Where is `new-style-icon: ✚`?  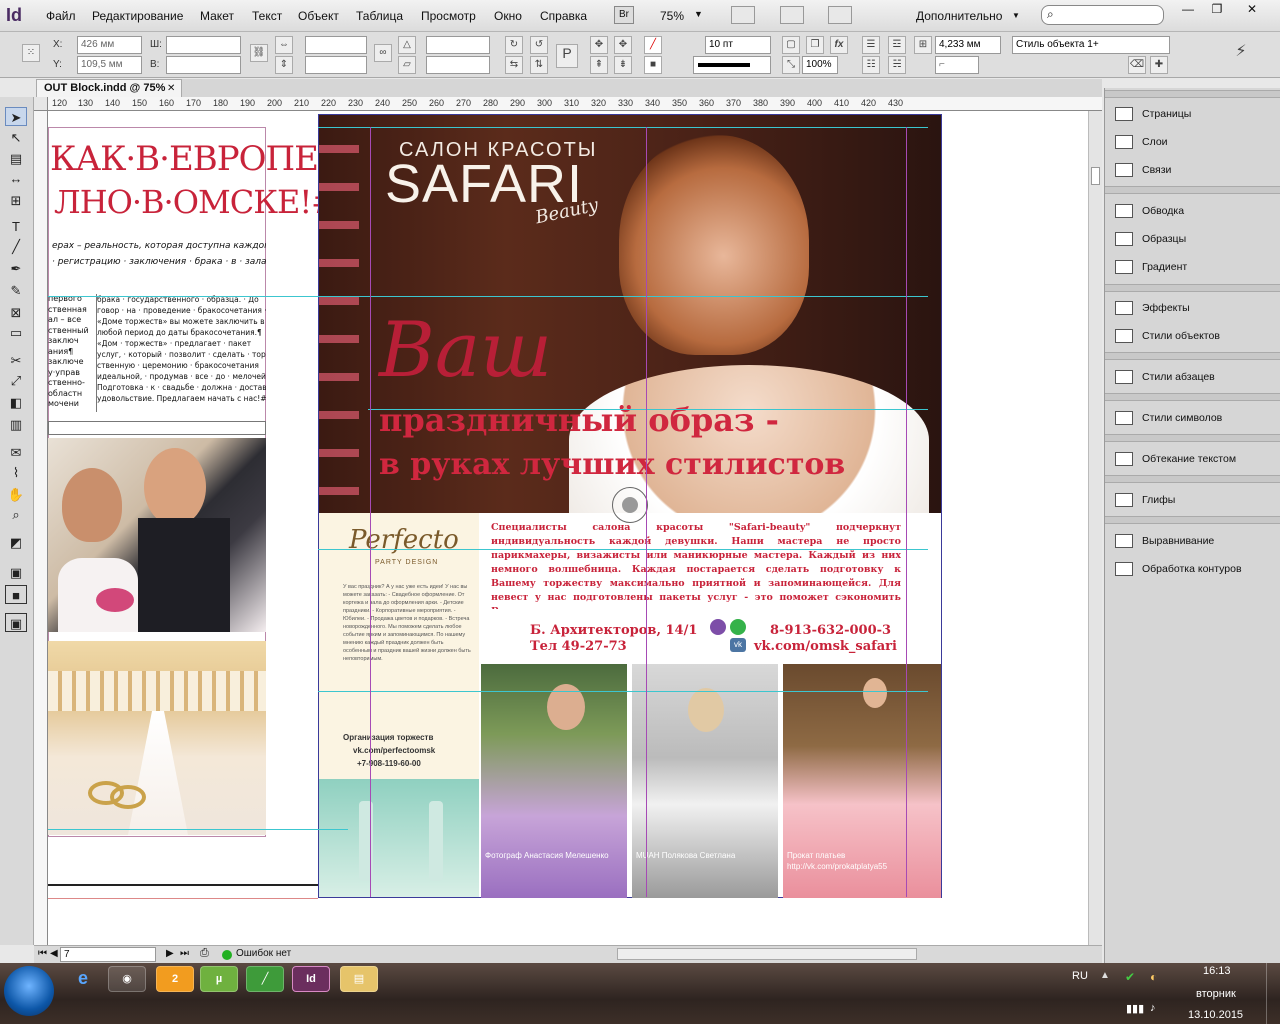
new-style-icon: ✚ is located at coordinates (1159, 65).